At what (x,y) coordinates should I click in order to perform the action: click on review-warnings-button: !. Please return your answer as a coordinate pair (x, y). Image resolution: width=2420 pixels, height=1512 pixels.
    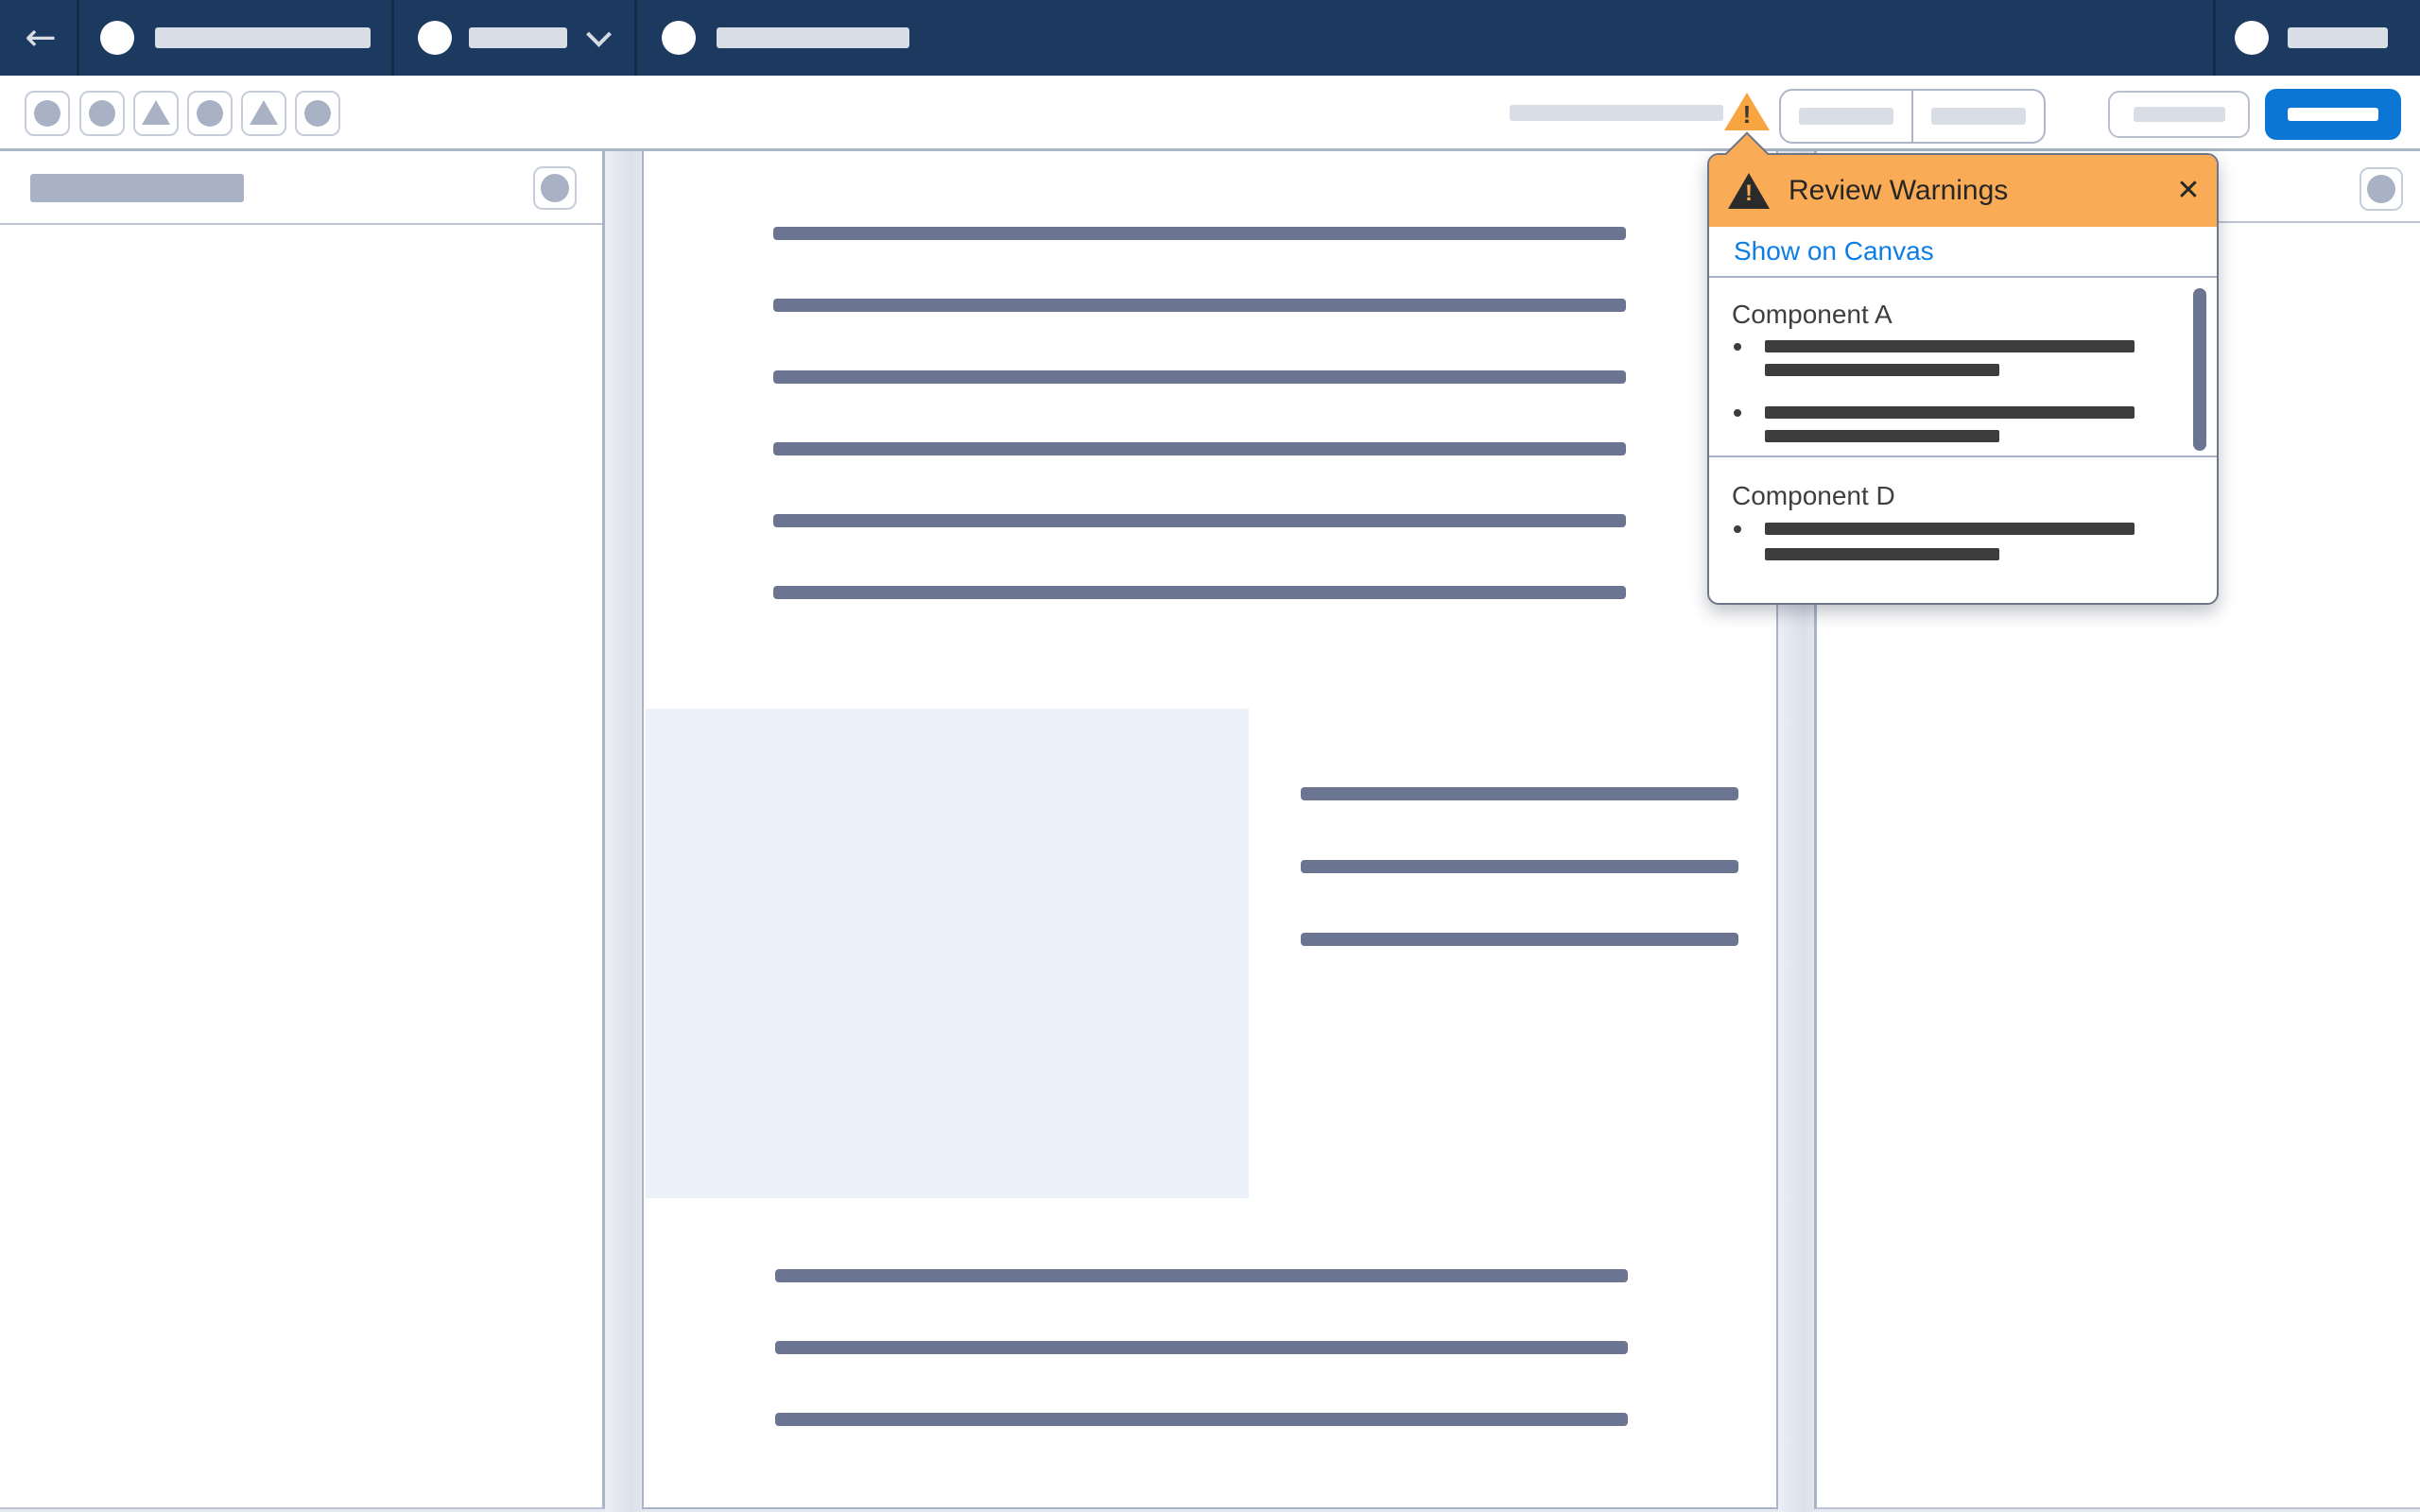
    Looking at the image, I should click on (1747, 111).